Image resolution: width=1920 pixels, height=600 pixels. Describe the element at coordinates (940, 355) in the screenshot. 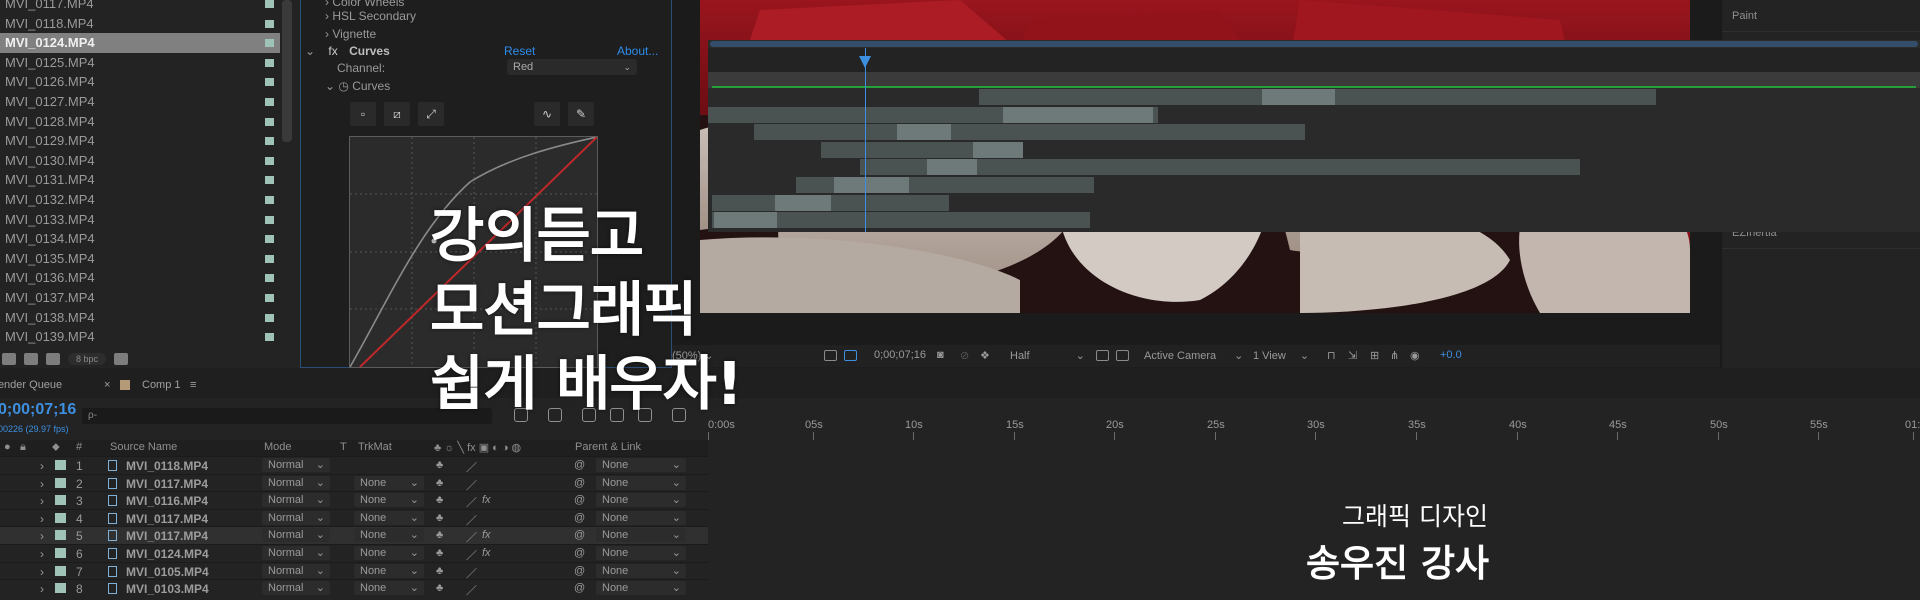

I see `camera-snapshot-icon: ◙` at that location.